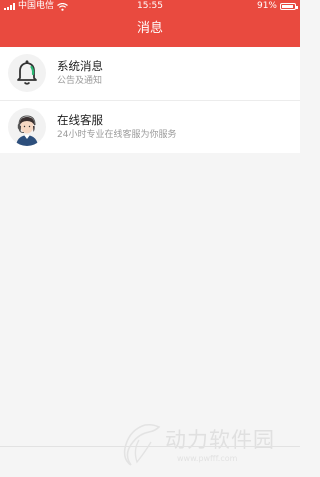 The height and width of the screenshot is (477, 320). Describe the element at coordinates (220, 440) in the screenshot. I see `watermark-brand: 动力软件园` at that location.